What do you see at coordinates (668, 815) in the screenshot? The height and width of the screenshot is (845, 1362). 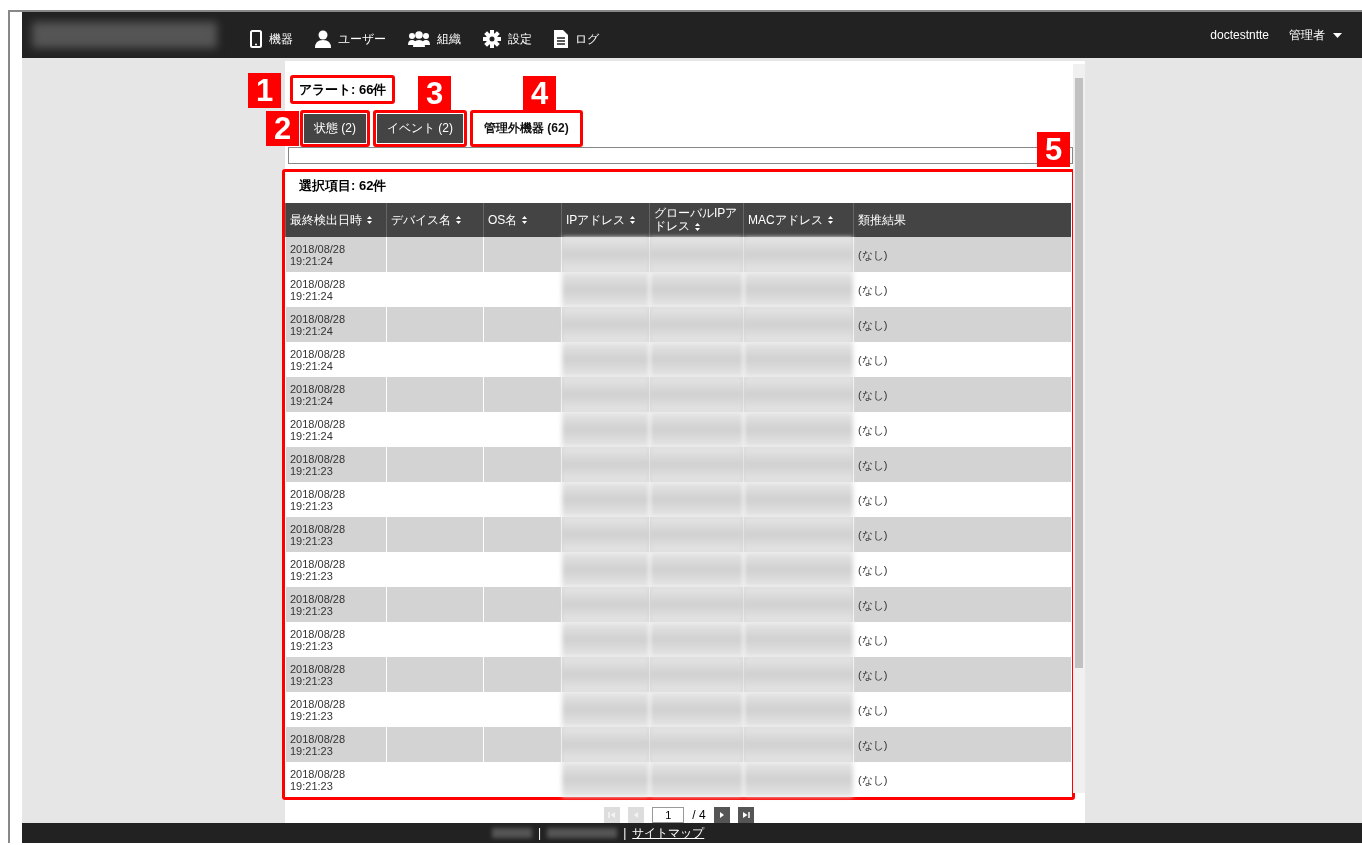 I see `page-input: 1` at bounding box center [668, 815].